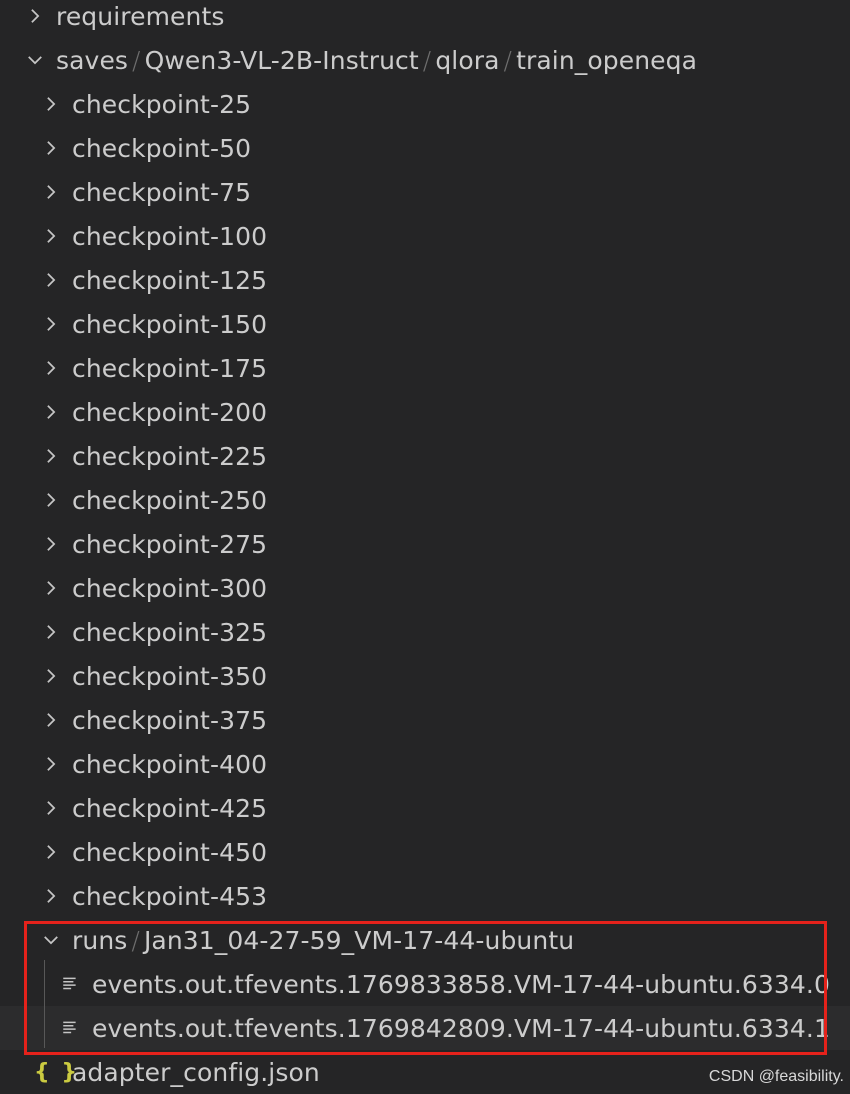 Image resolution: width=850 pixels, height=1094 pixels. What do you see at coordinates (170, 412) in the screenshot?
I see `tree-item-label: checkpoint-200` at bounding box center [170, 412].